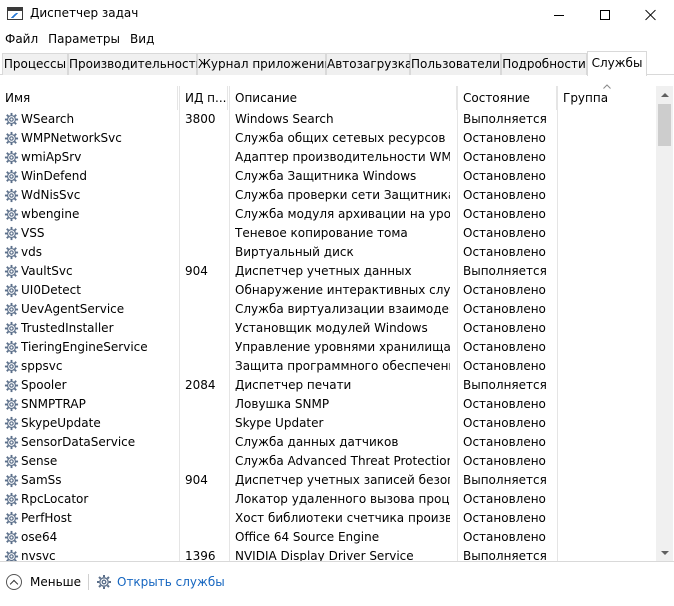 This screenshot has height=606, width=674. I want to click on service-name: vds, so click(31, 252).